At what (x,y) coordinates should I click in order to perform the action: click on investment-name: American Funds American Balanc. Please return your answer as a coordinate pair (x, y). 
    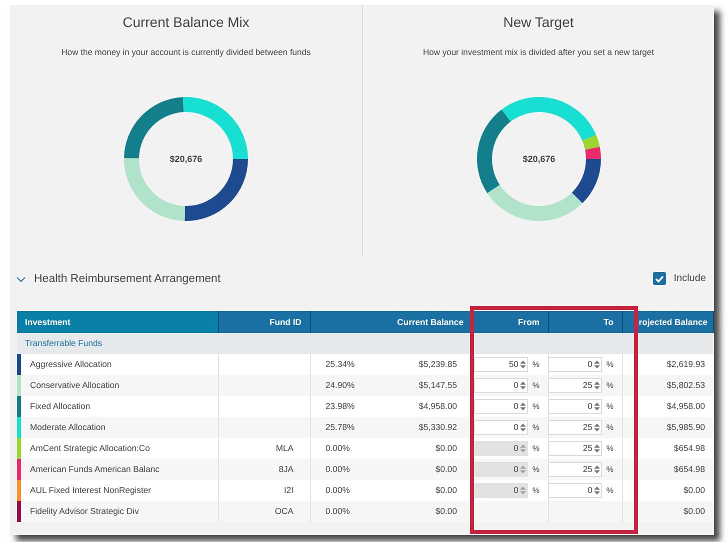
    Looking at the image, I should click on (95, 469).